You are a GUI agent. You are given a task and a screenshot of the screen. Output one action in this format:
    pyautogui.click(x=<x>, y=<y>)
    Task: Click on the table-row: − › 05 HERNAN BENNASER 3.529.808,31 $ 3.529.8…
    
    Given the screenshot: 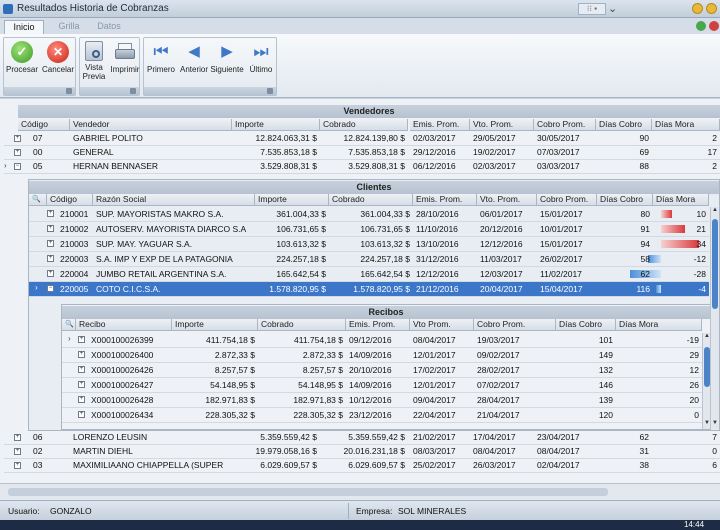 What is the action you would take?
    pyautogui.click(x=362, y=167)
    